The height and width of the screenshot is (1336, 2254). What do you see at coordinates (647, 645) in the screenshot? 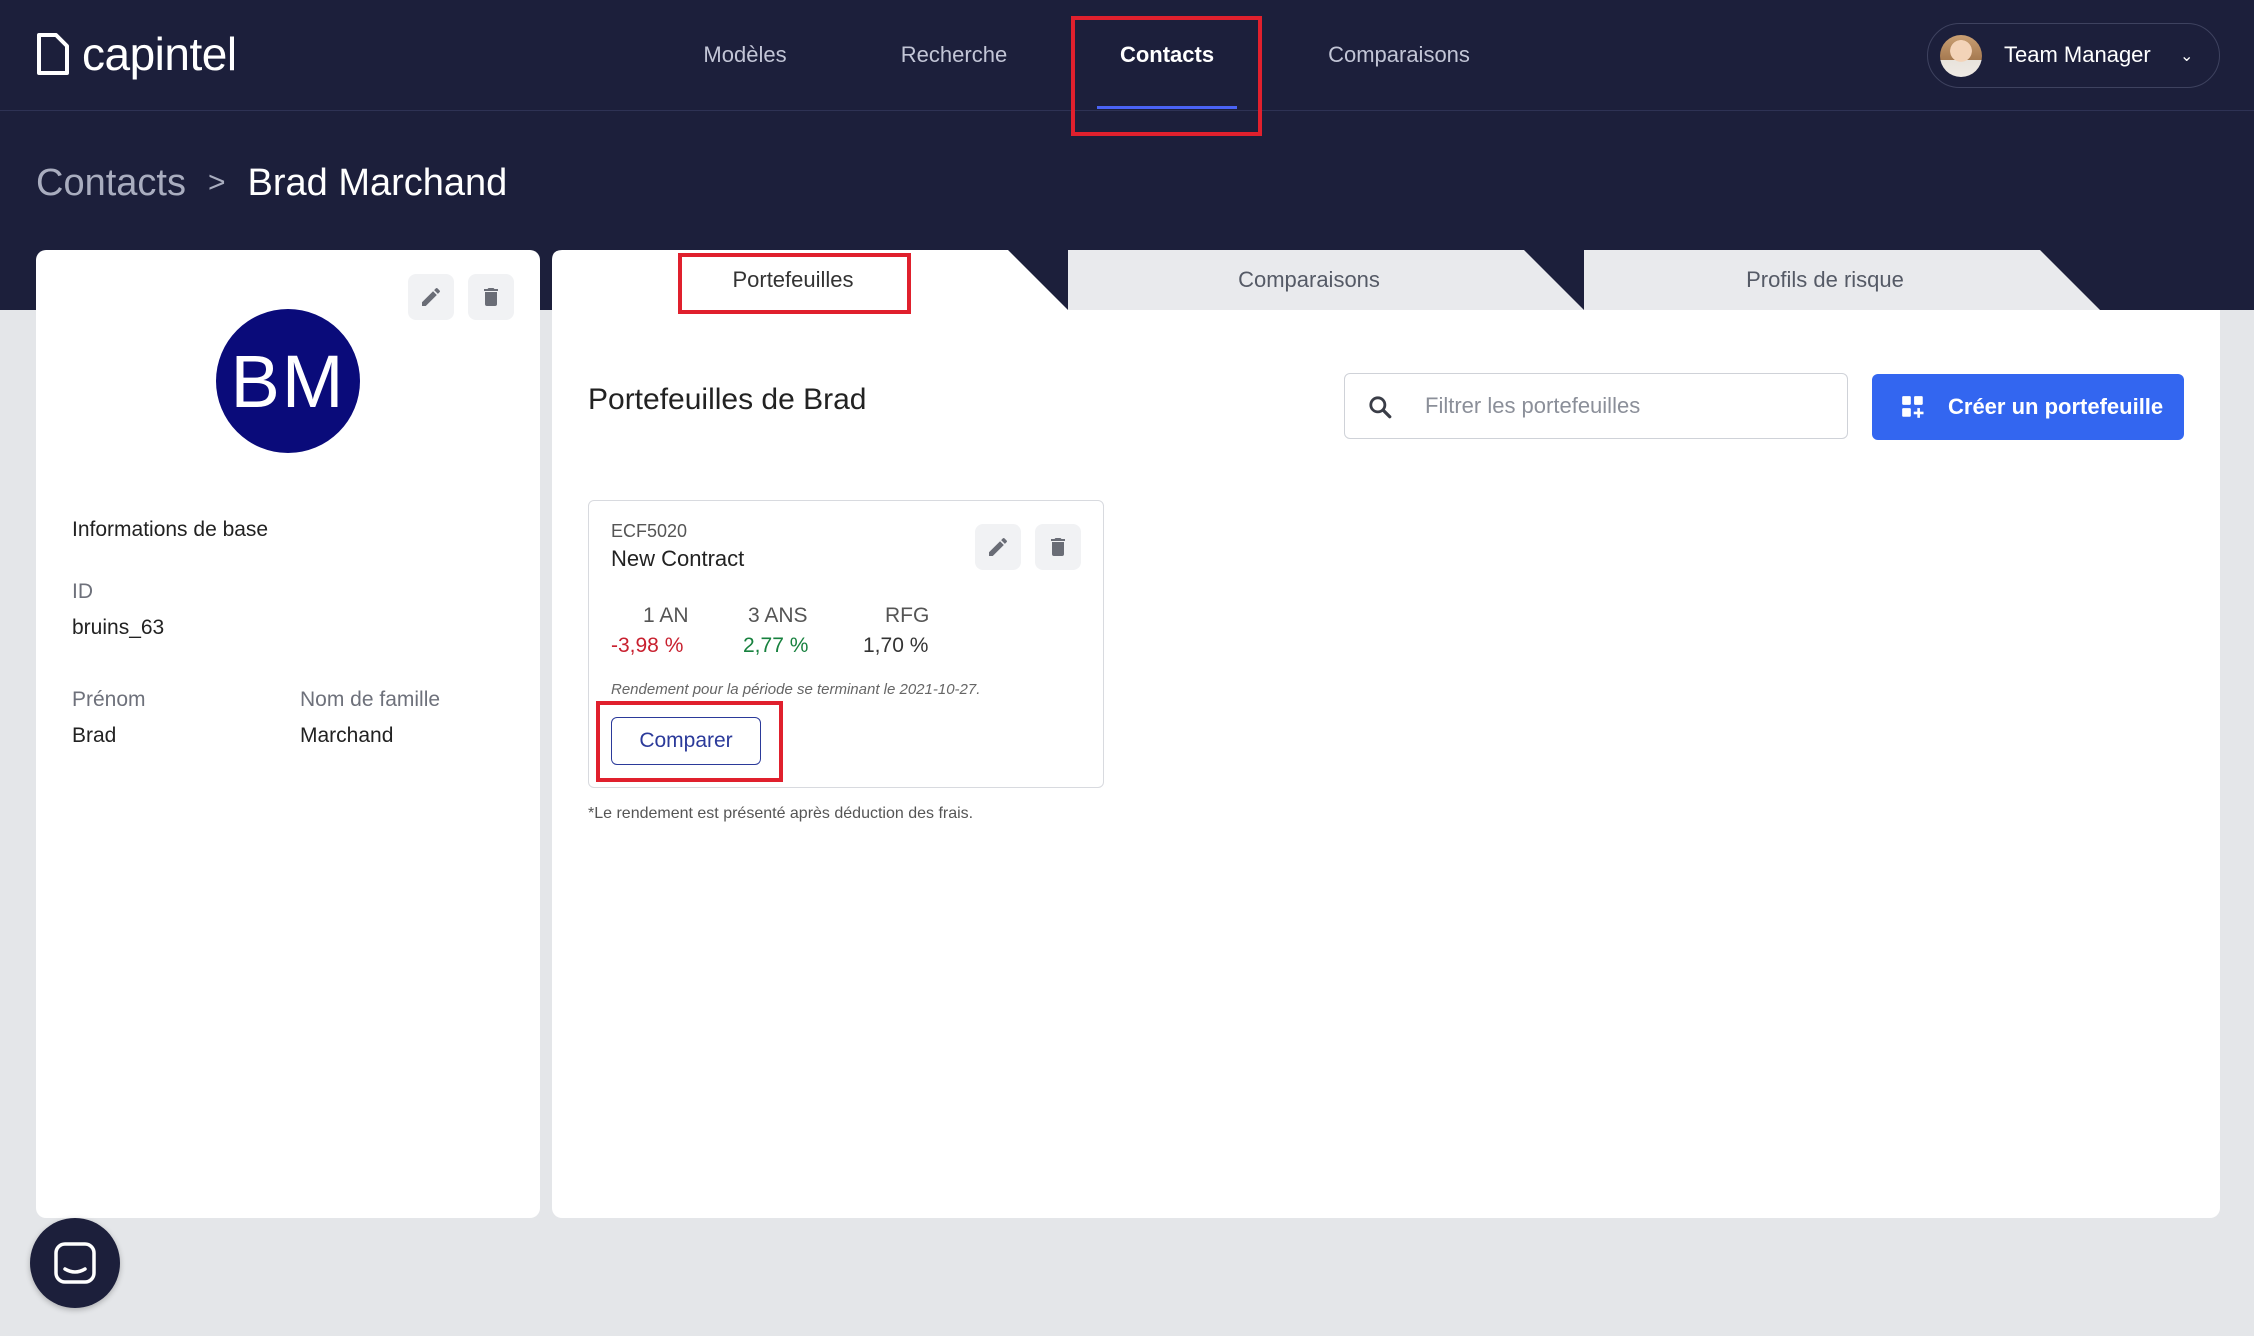
I see `metric-1-year-value: -3,98 %` at bounding box center [647, 645].